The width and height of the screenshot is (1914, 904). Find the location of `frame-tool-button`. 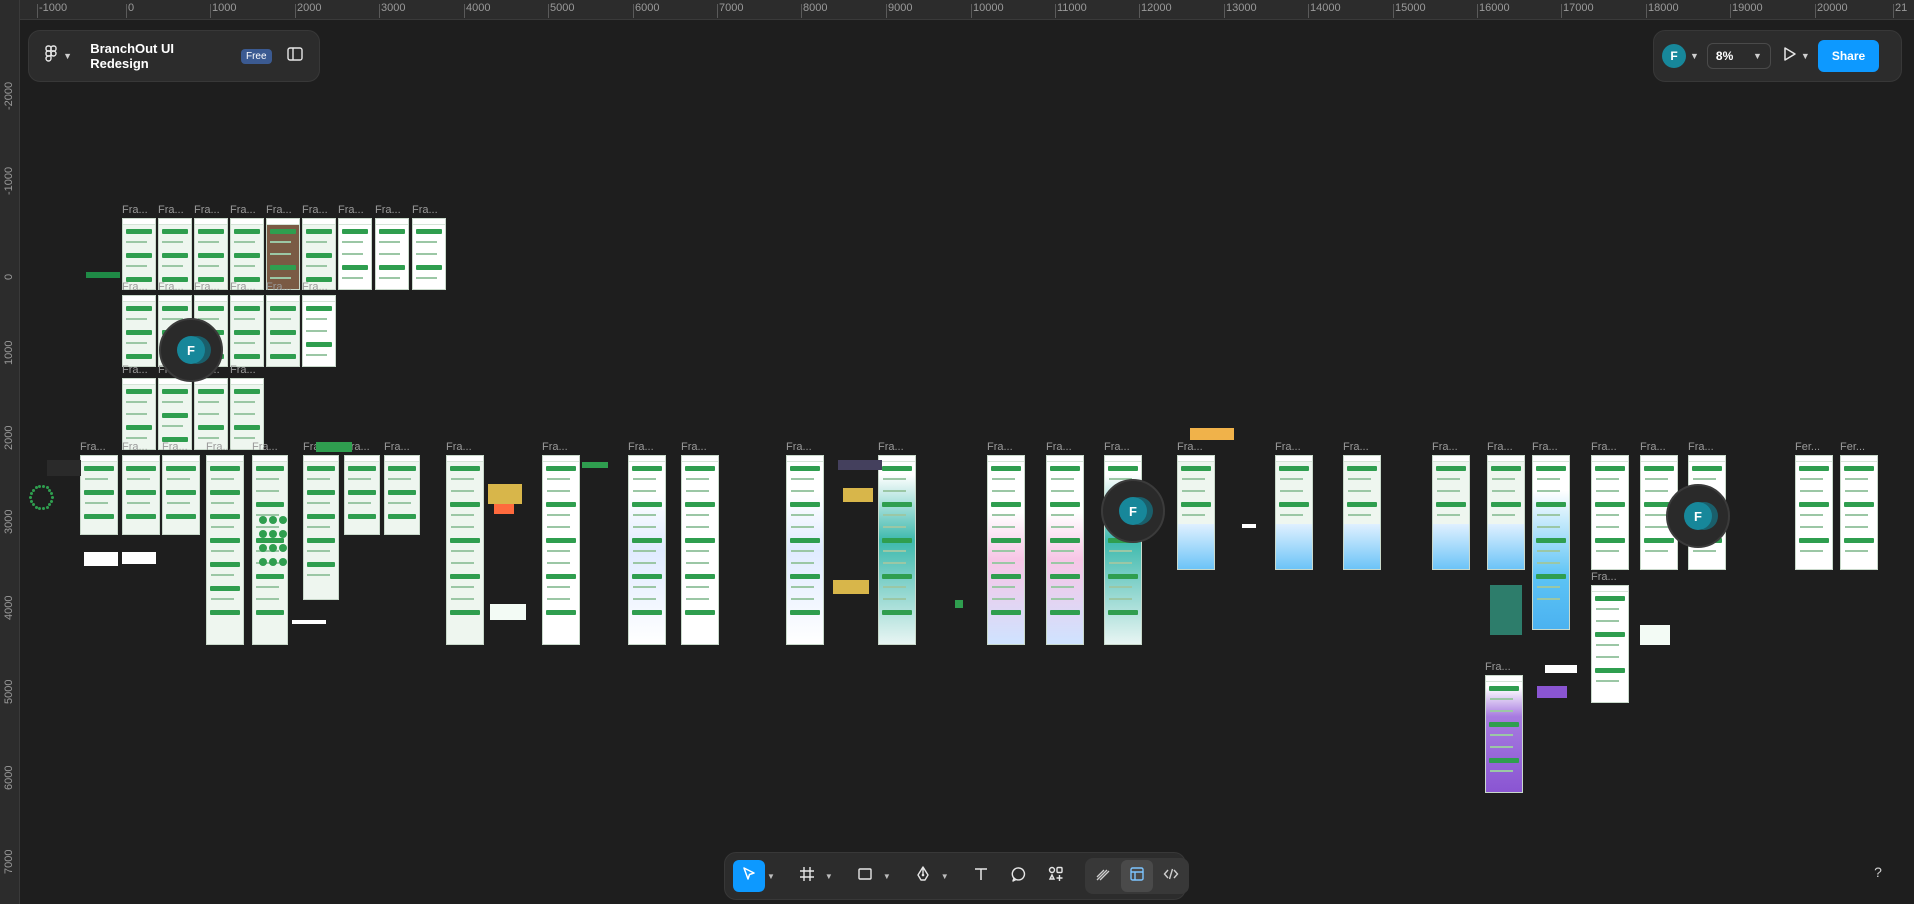

frame-tool-button is located at coordinates (807, 876).